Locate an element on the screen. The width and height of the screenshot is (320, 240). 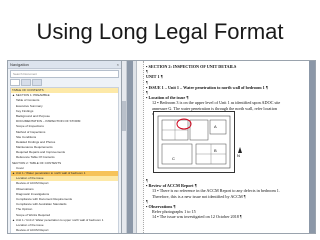
slide-title: Using Long Legal Format is located at coordinates (160, 31).